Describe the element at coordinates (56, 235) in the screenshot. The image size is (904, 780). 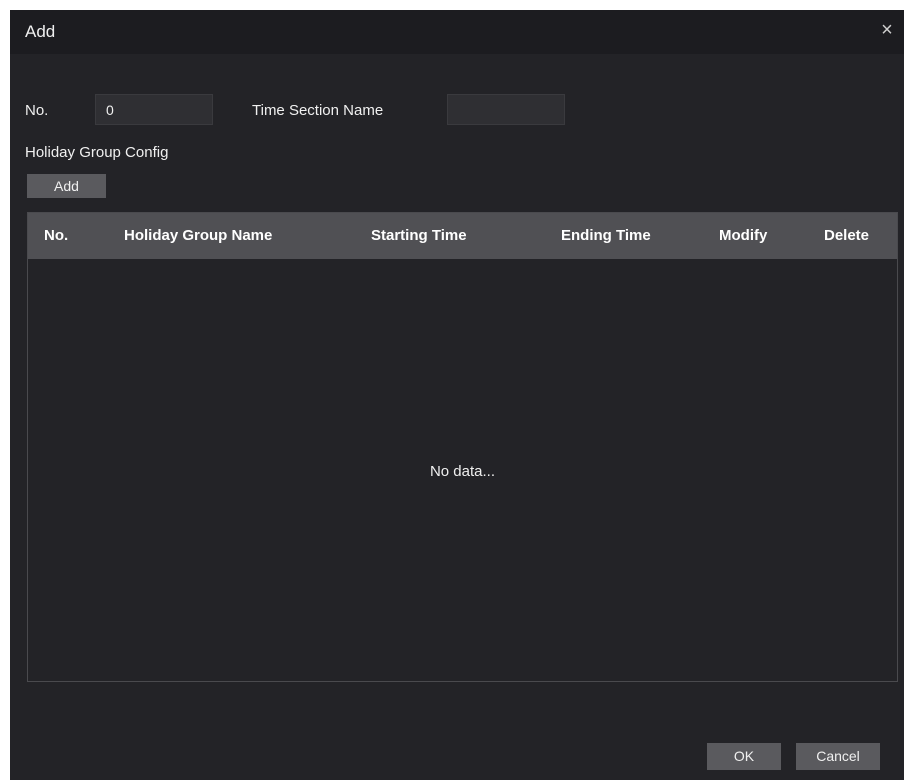
I see `column-header-no: No.` at that location.